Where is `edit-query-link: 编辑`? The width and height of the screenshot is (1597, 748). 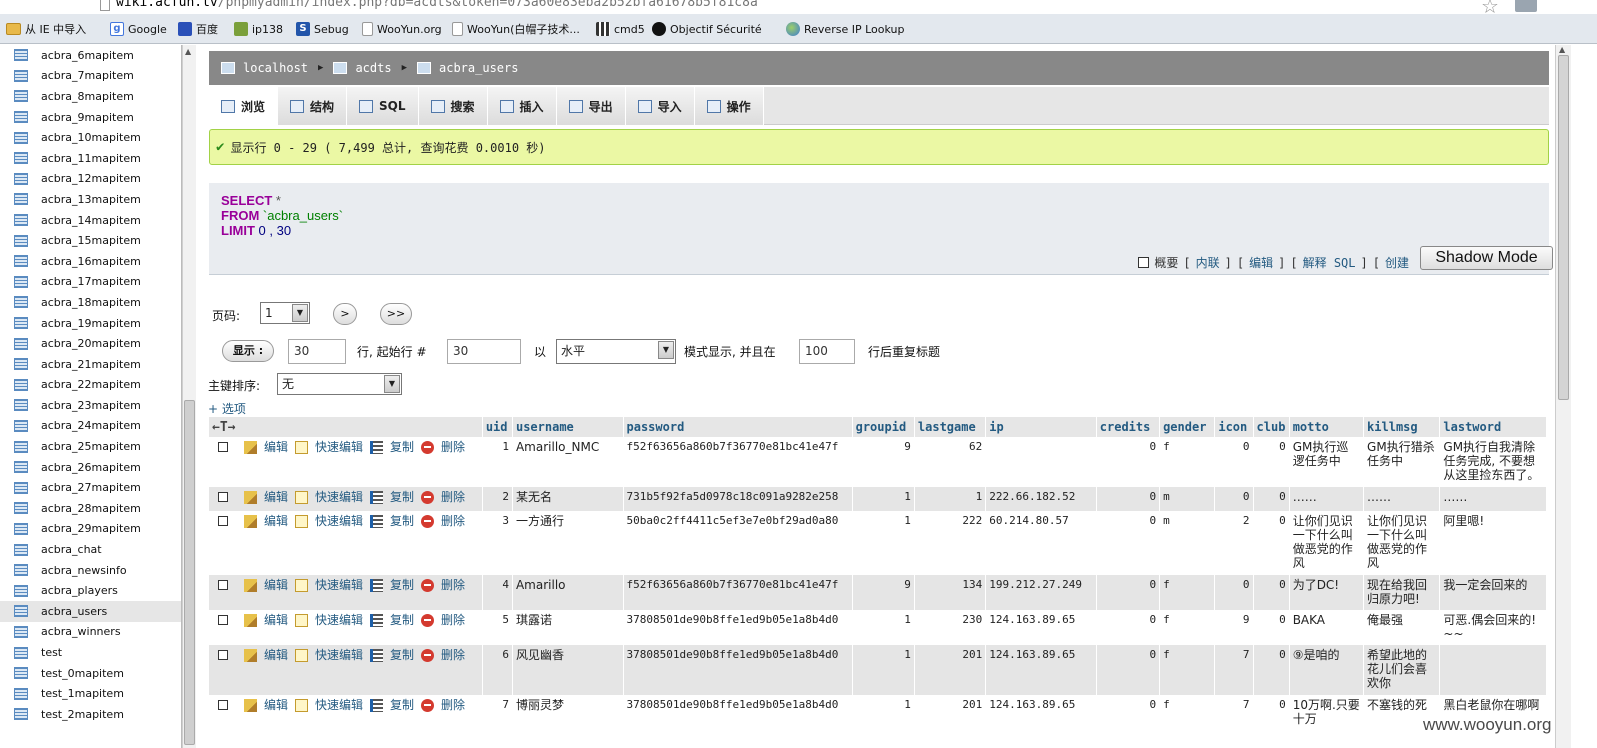
edit-query-link: 编辑 is located at coordinates (1261, 262).